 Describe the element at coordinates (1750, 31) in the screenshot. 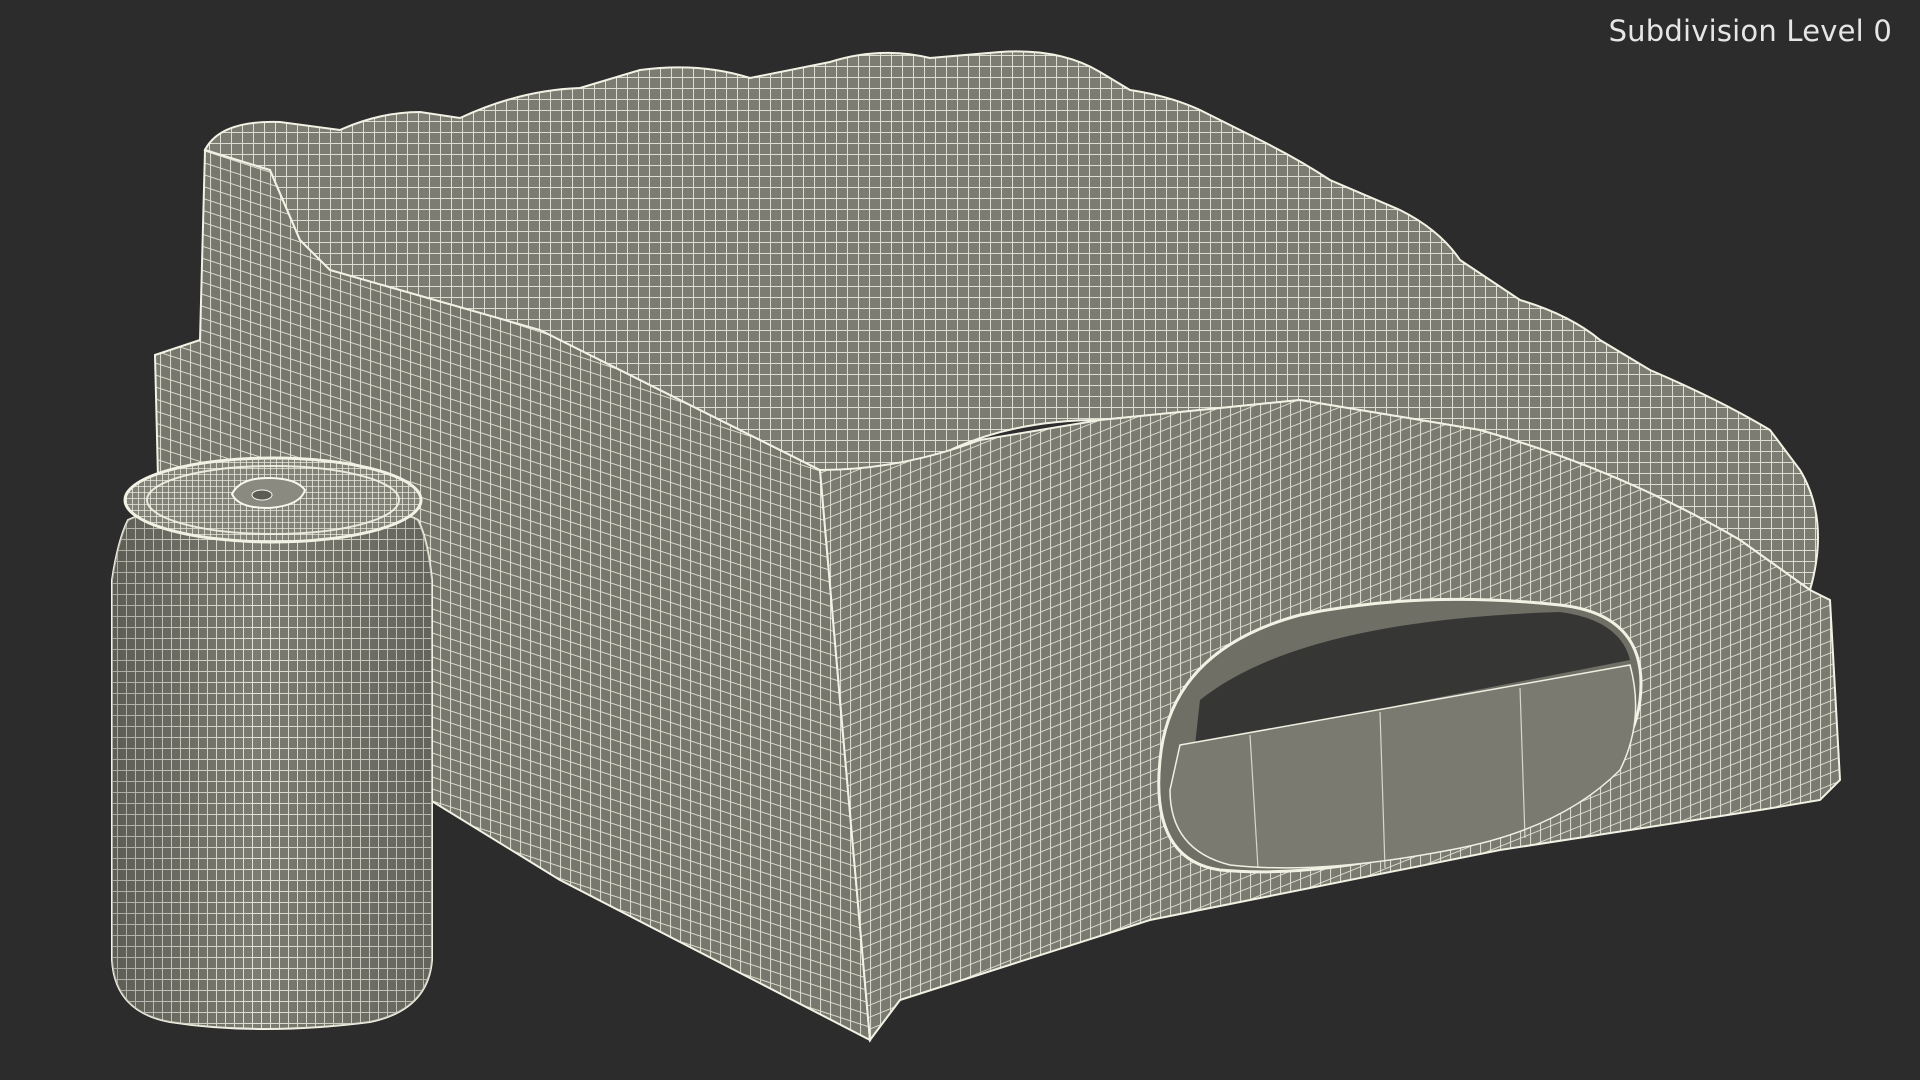

I see `subdivision-level-label: Subdivision Level 0` at that location.